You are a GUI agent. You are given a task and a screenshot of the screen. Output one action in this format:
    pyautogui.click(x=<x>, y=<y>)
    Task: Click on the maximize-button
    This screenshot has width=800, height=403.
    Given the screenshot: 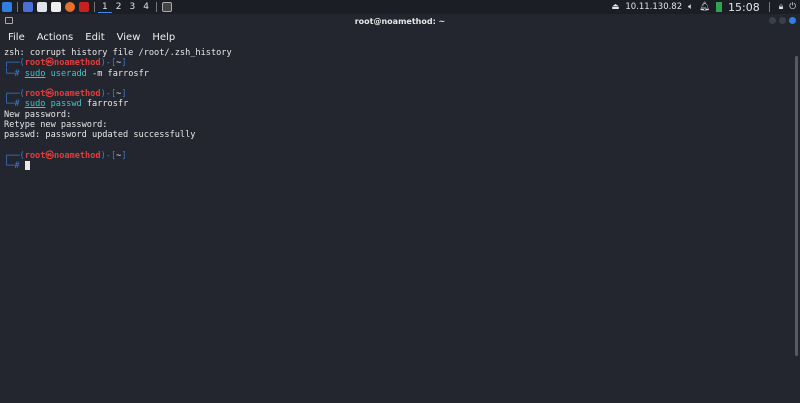 What is the action you would take?
    pyautogui.click(x=782, y=20)
    